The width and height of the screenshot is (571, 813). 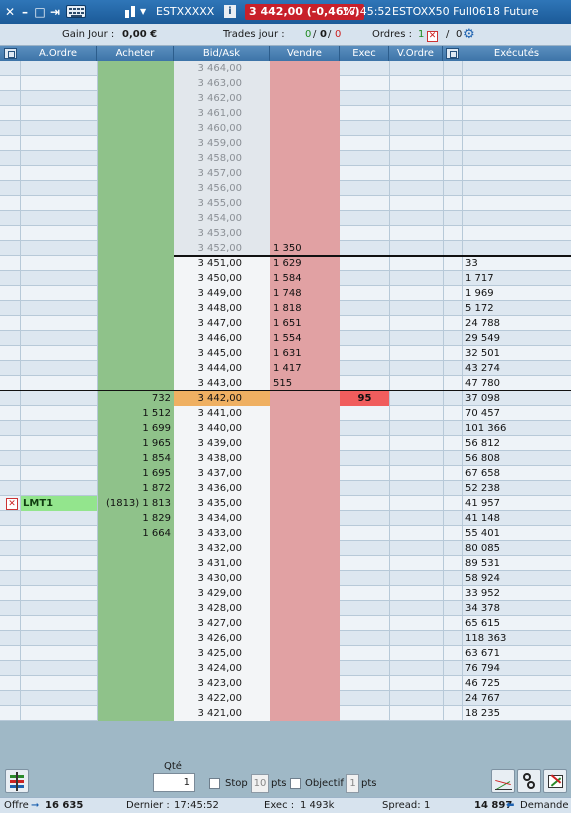 I want to click on ladder-row: 3 456,00, so click(x=285, y=188).